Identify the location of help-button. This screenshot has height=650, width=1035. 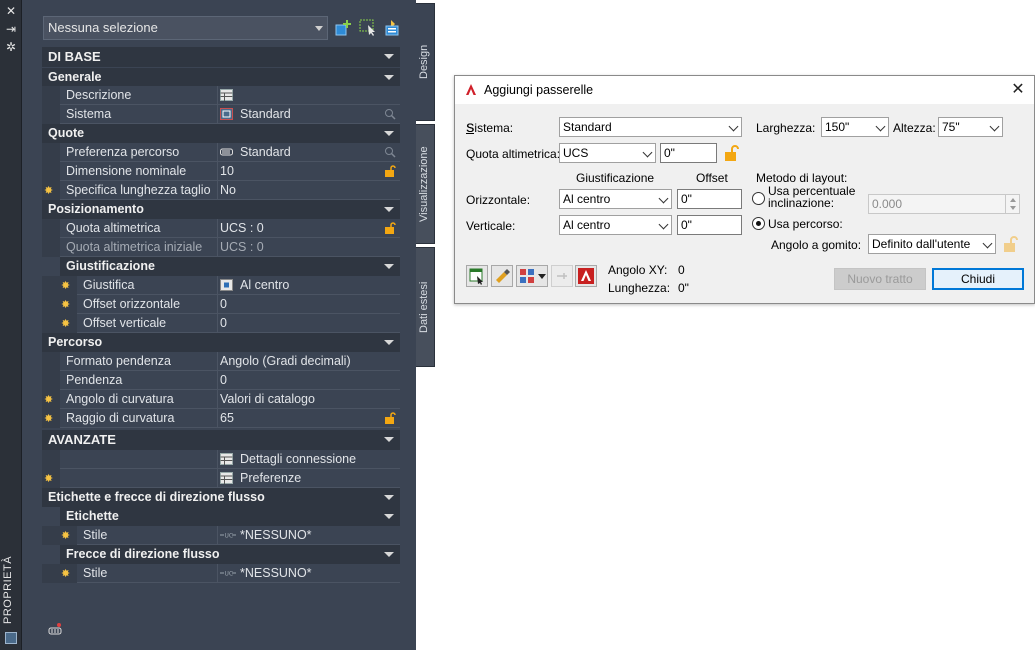
(586, 276).